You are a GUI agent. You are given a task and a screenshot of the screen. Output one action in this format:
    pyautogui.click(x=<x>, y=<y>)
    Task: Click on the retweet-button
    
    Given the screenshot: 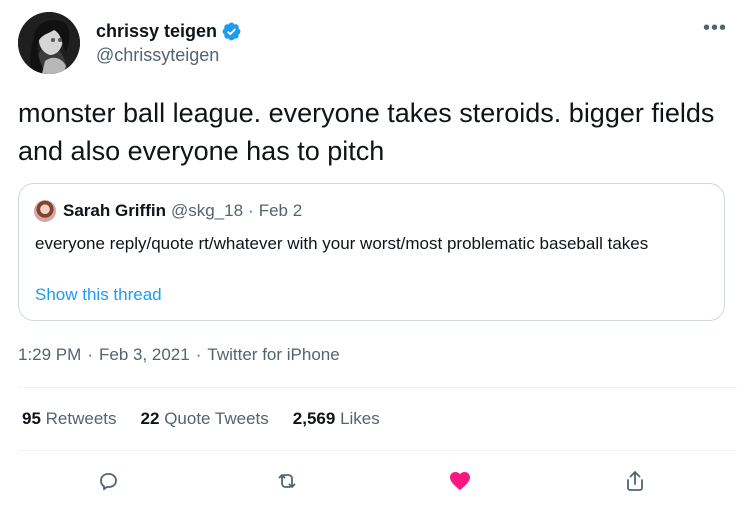 What is the action you would take?
    pyautogui.click(x=287, y=483)
    